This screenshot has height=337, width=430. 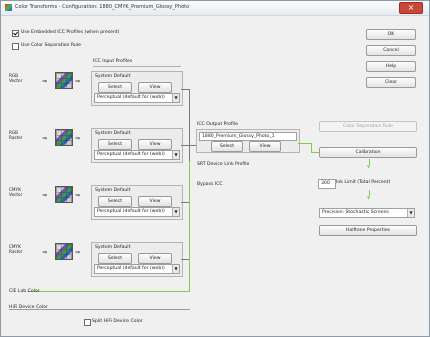 What do you see at coordinates (227, 146) in the screenshot?
I see `output-select-button: Select` at bounding box center [227, 146].